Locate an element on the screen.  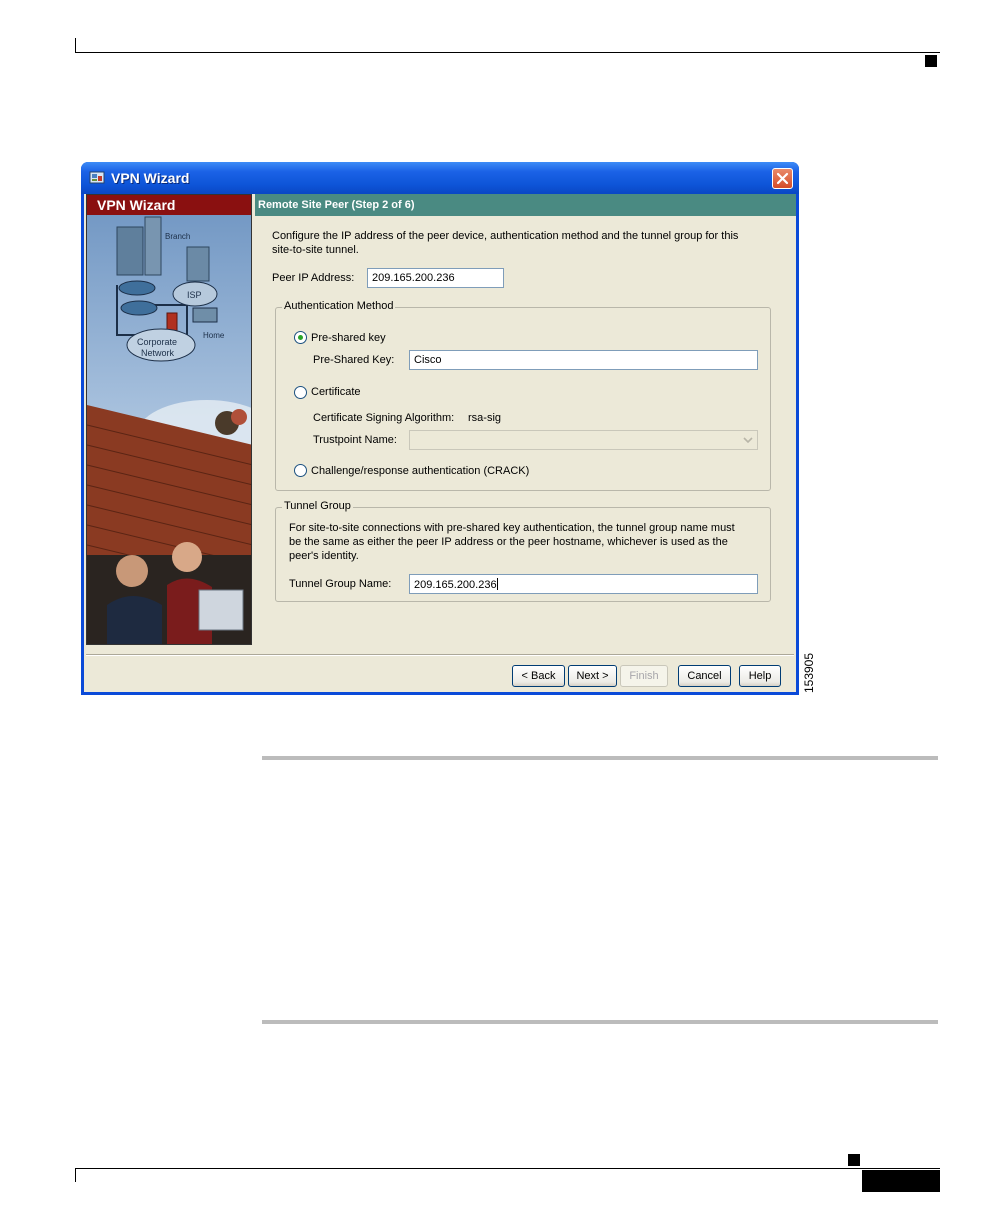
wizard-panel-header: VPN Wizard is located at coordinates (169, 205).